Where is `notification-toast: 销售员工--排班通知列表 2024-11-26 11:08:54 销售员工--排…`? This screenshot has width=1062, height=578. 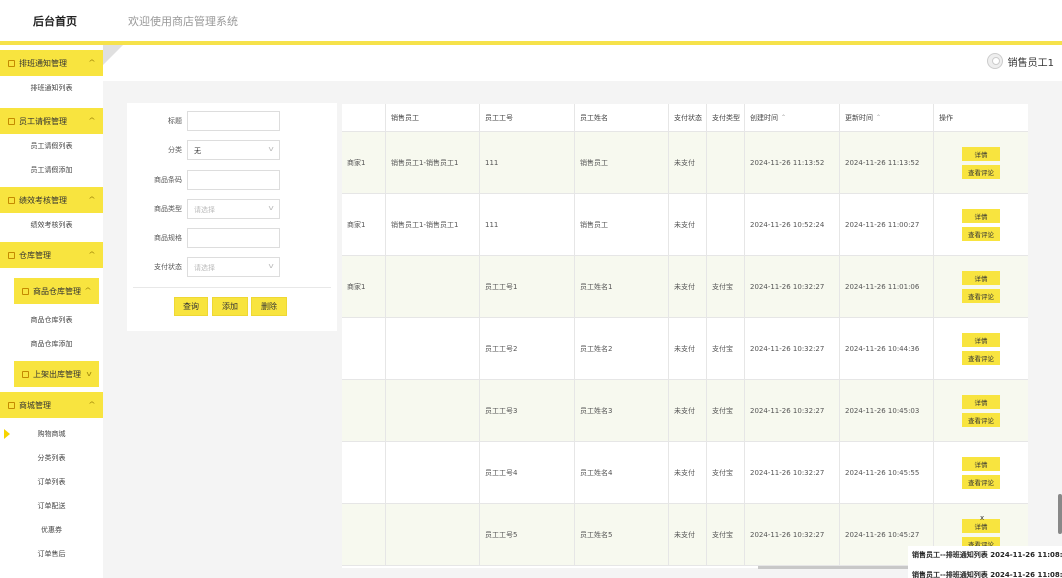 notification-toast: 销售员工--排班通知列表 2024-11-26 11:08:54 销售员工--排… is located at coordinates (985, 562).